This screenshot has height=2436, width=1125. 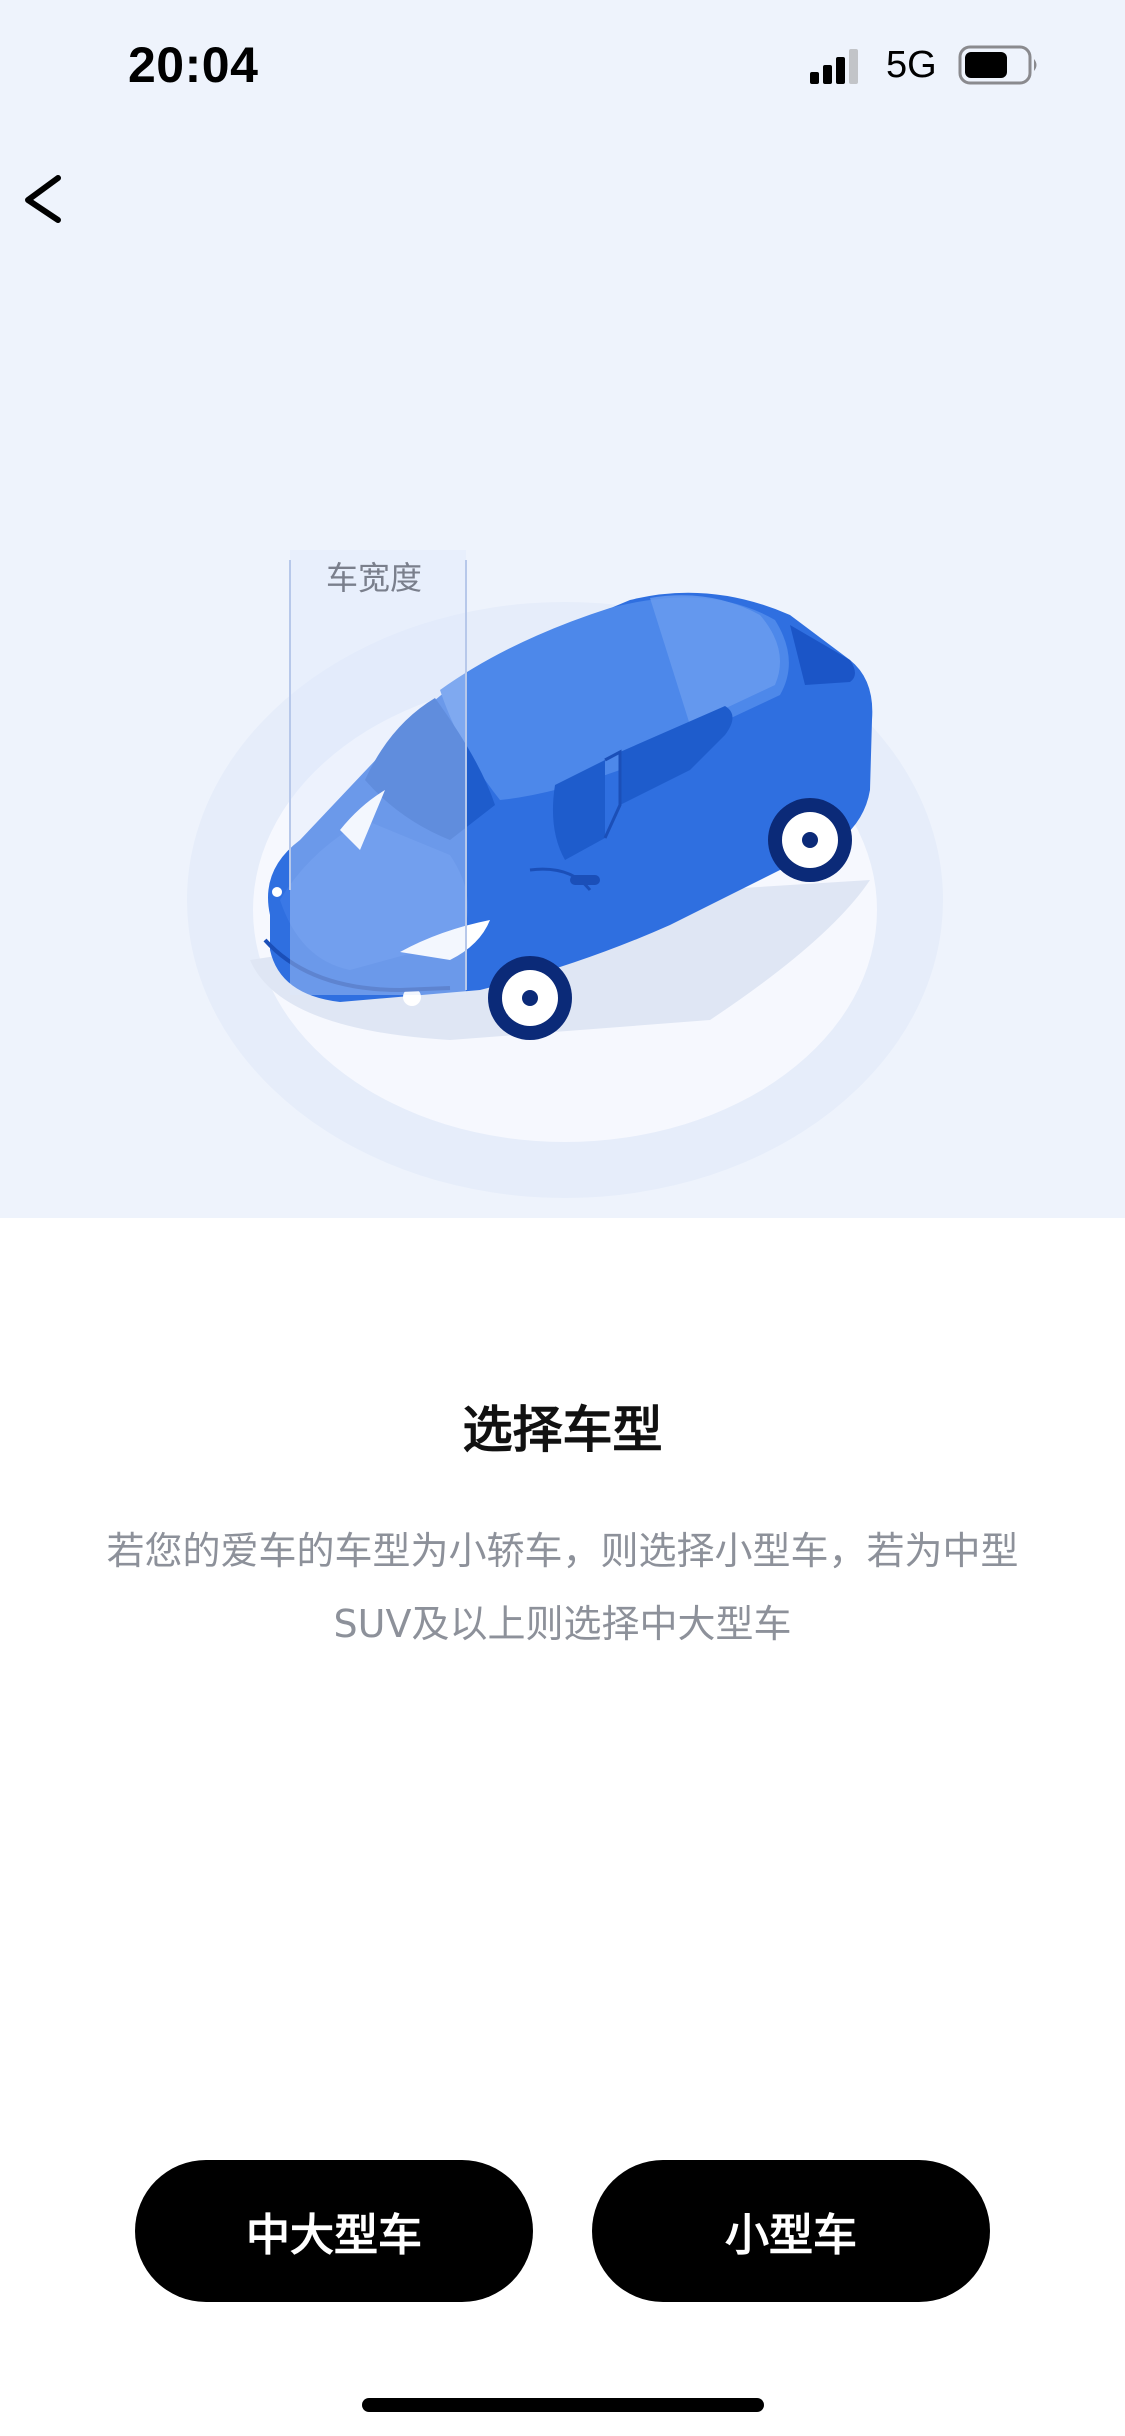 I want to click on home-indicator, so click(x=563, y=2405).